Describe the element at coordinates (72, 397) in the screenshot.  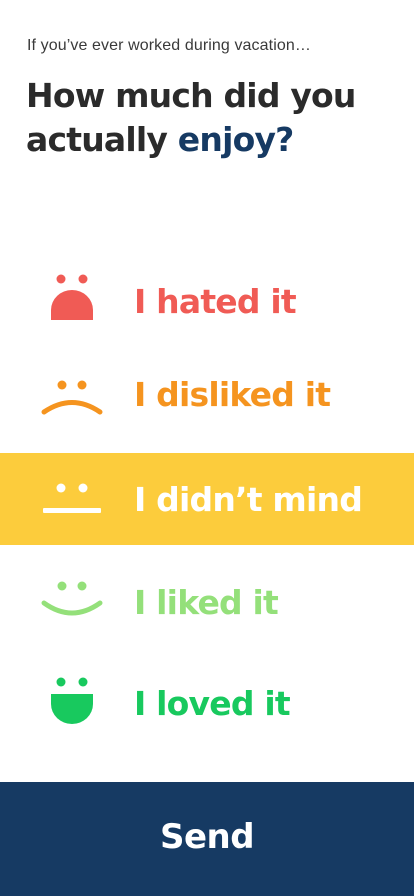
I see `sad-face-icon` at that location.